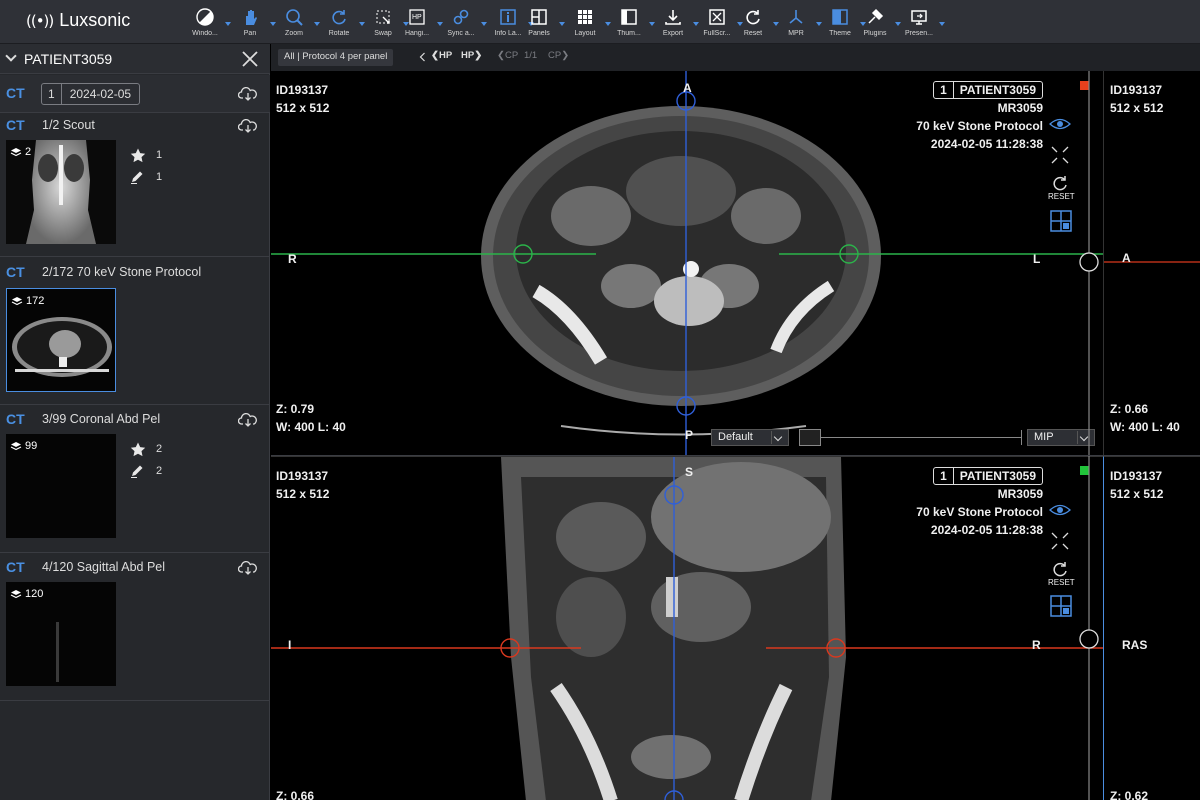  Describe the element at coordinates (441, 55) in the screenshot. I see `hp-prev-button: ❮HP` at that location.